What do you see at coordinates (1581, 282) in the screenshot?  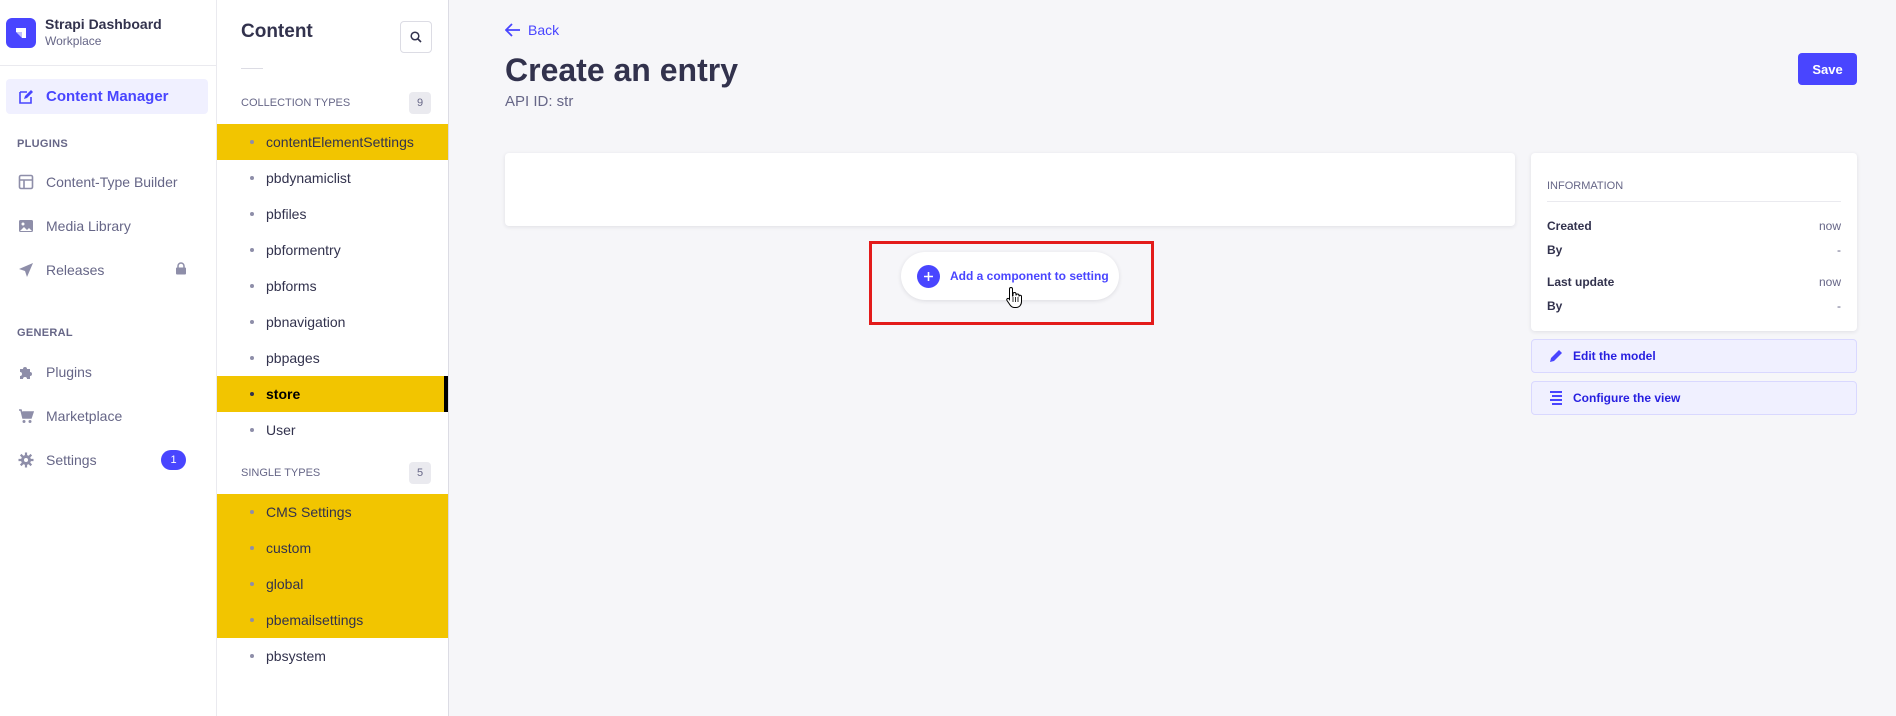 I see `last-update-label: Last update` at bounding box center [1581, 282].